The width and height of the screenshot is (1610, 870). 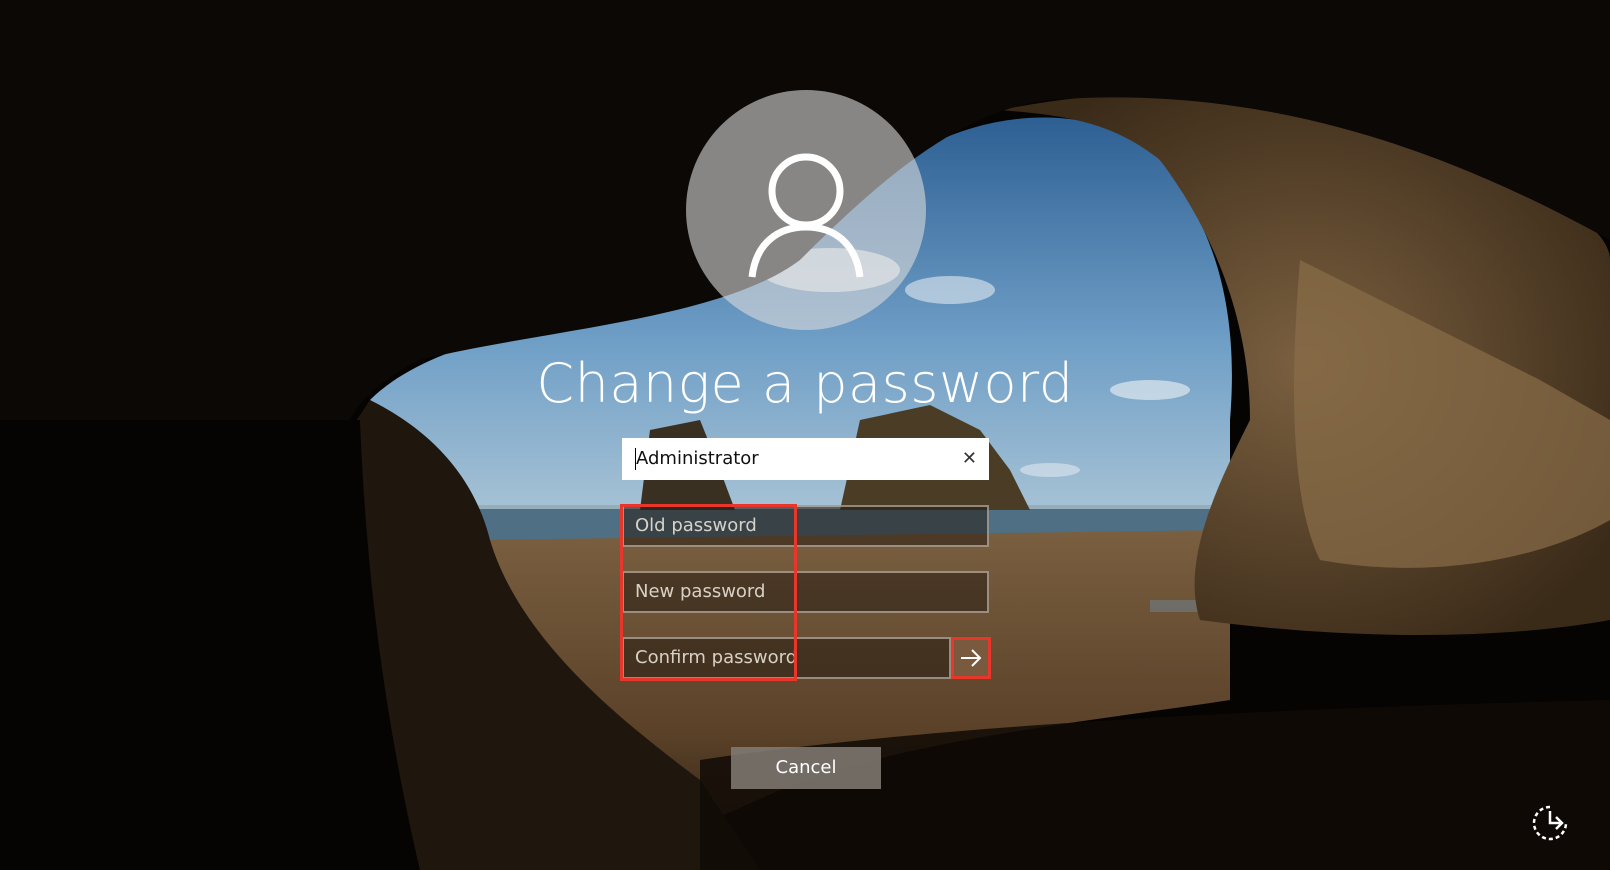 What do you see at coordinates (697, 458) in the screenshot?
I see `username-value: Administrator` at bounding box center [697, 458].